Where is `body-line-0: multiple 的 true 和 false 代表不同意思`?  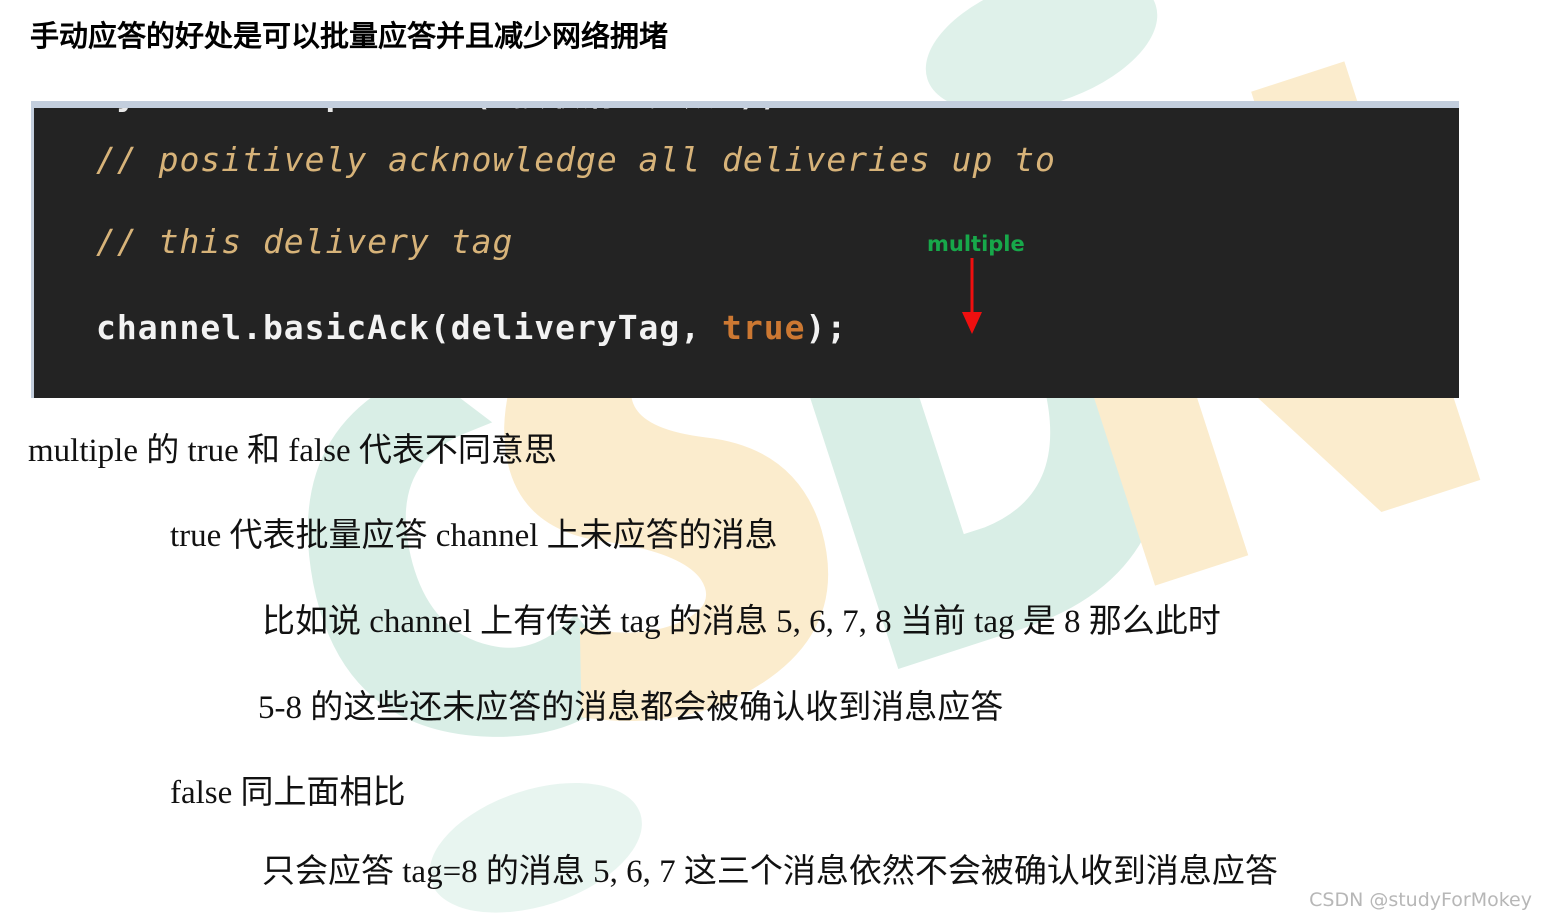 body-line-0: multiple 的 true 和 false 代表不同意思 is located at coordinates (292, 451).